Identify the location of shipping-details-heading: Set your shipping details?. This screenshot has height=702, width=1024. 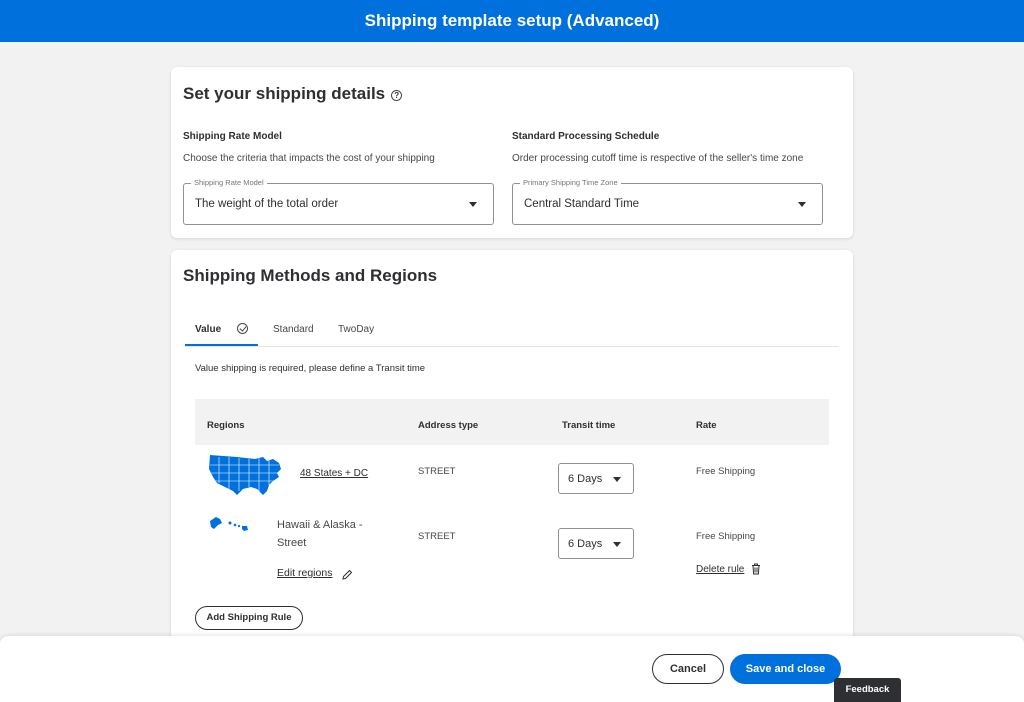
(293, 94).